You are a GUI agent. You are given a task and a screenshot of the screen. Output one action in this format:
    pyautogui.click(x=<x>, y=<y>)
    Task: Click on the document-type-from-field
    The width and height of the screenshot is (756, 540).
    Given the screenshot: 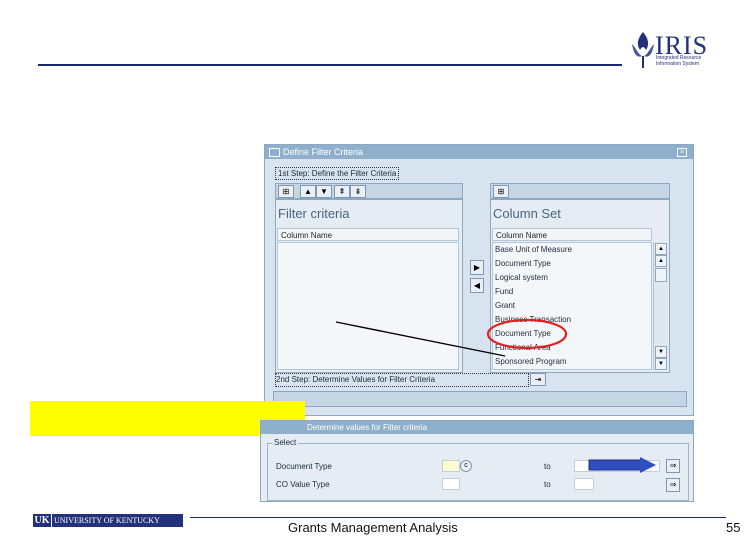 What is the action you would take?
    pyautogui.click(x=451, y=466)
    